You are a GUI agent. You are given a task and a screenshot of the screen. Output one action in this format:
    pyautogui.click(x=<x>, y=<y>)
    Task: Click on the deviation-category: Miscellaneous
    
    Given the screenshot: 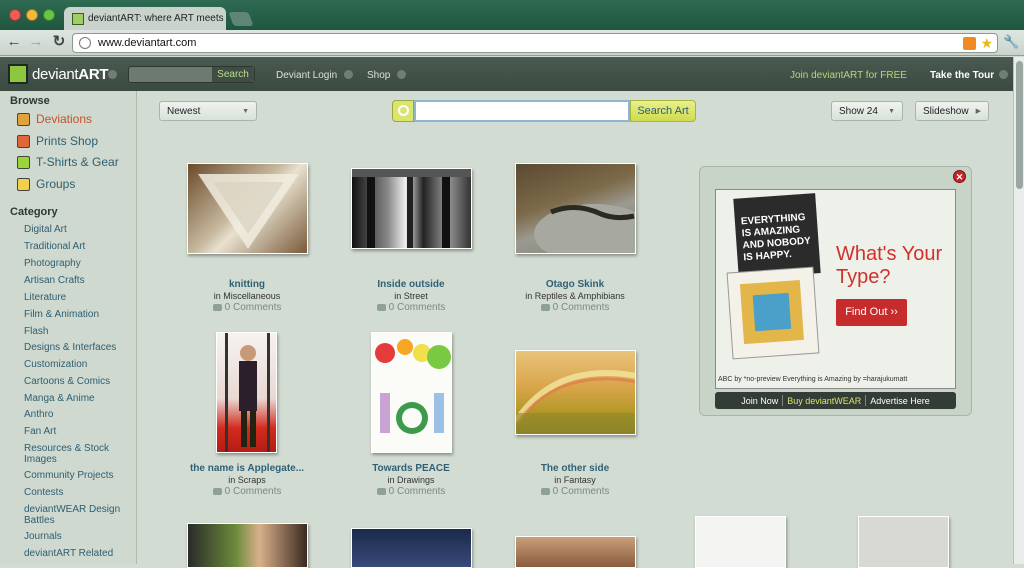 What is the action you would take?
    pyautogui.click(x=251, y=296)
    